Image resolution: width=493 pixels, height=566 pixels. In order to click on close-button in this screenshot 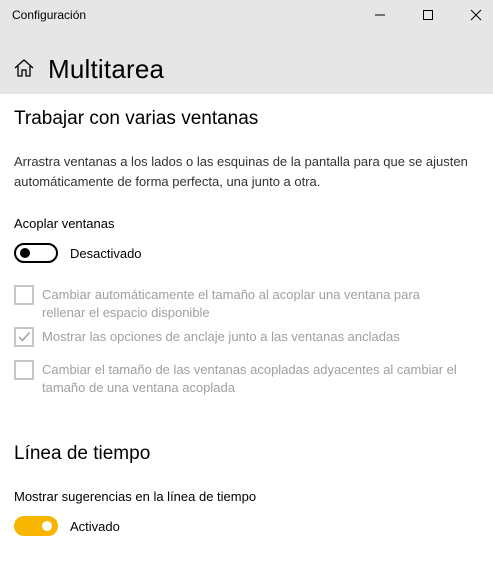, I will do `click(473, 15)`.